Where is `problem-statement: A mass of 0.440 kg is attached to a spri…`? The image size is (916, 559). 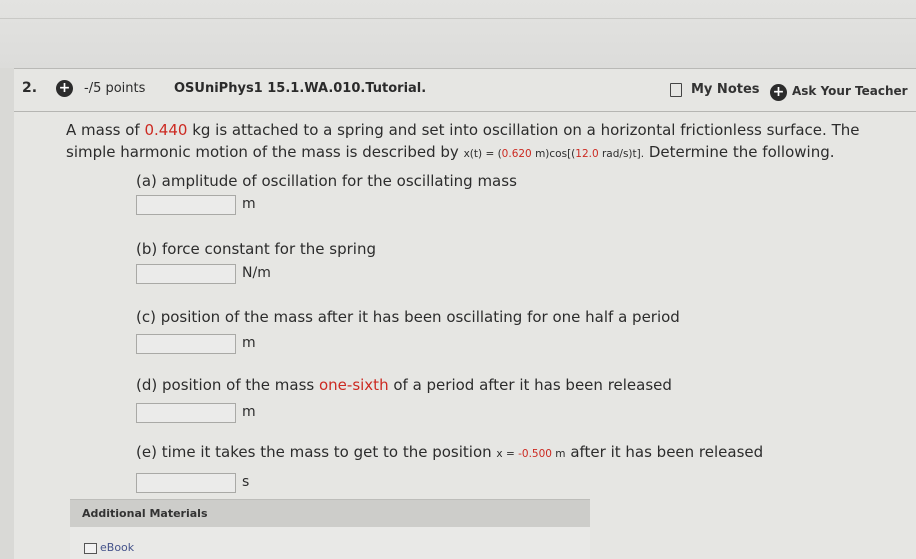
problem-statement: A mass of 0.440 kg is attached to a spri… is located at coordinates (463, 141).